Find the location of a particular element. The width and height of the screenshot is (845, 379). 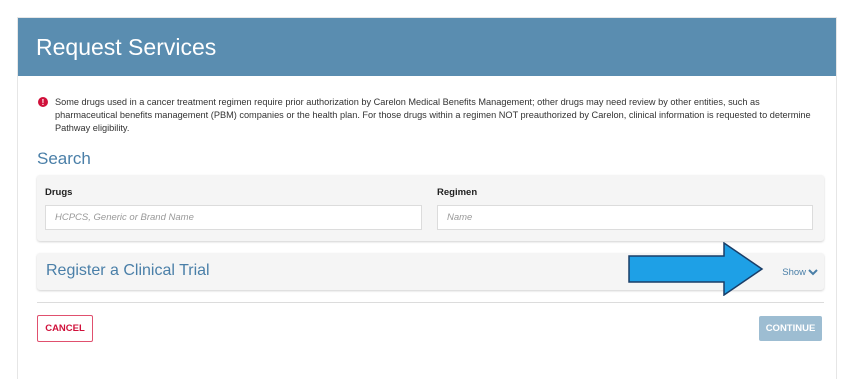

regimen-label: Regimen is located at coordinates (457, 192).